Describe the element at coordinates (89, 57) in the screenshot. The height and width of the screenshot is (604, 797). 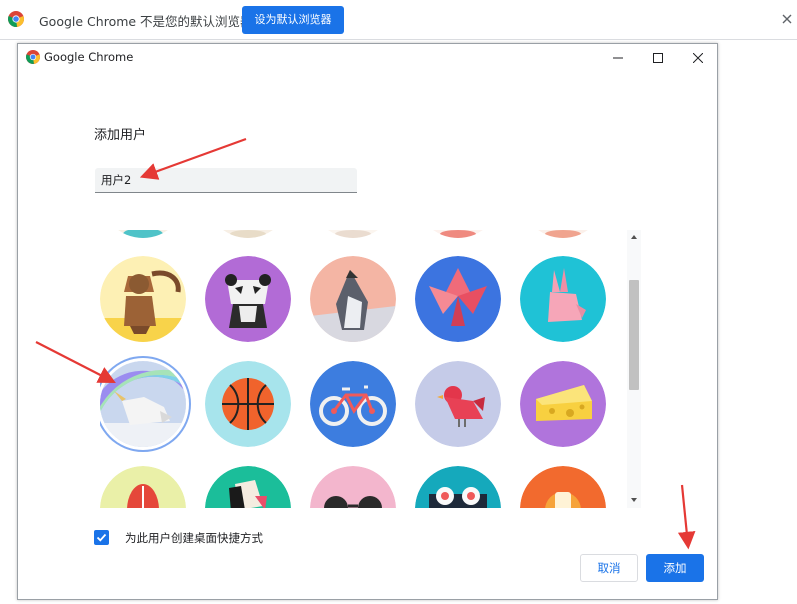
I see `window-title: Google Chrome` at that location.